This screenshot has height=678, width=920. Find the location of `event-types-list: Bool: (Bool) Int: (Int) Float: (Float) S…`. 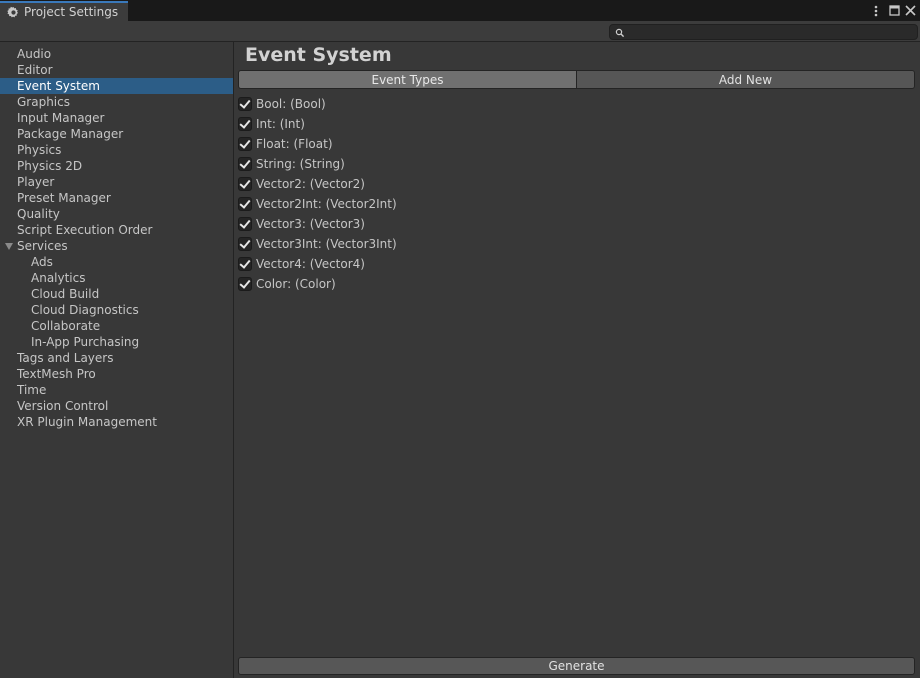

event-types-list: Bool: (Bool) Int: (Int) Float: (Float) S… is located at coordinates (317, 194).